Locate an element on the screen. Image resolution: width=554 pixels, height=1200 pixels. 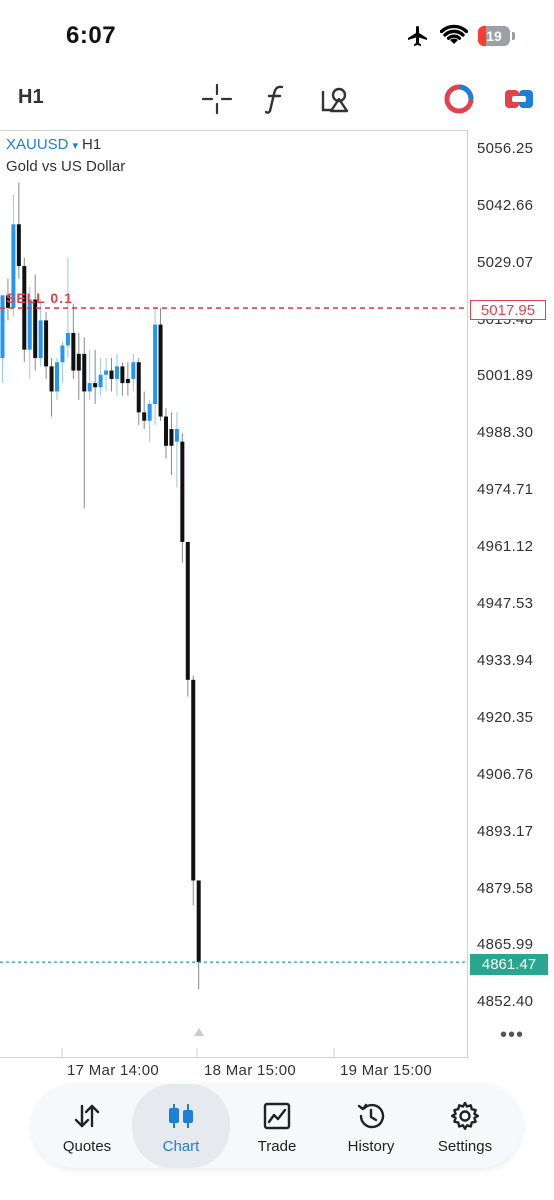
status-bar: 6:07 19 is located at coordinates (277, 35).